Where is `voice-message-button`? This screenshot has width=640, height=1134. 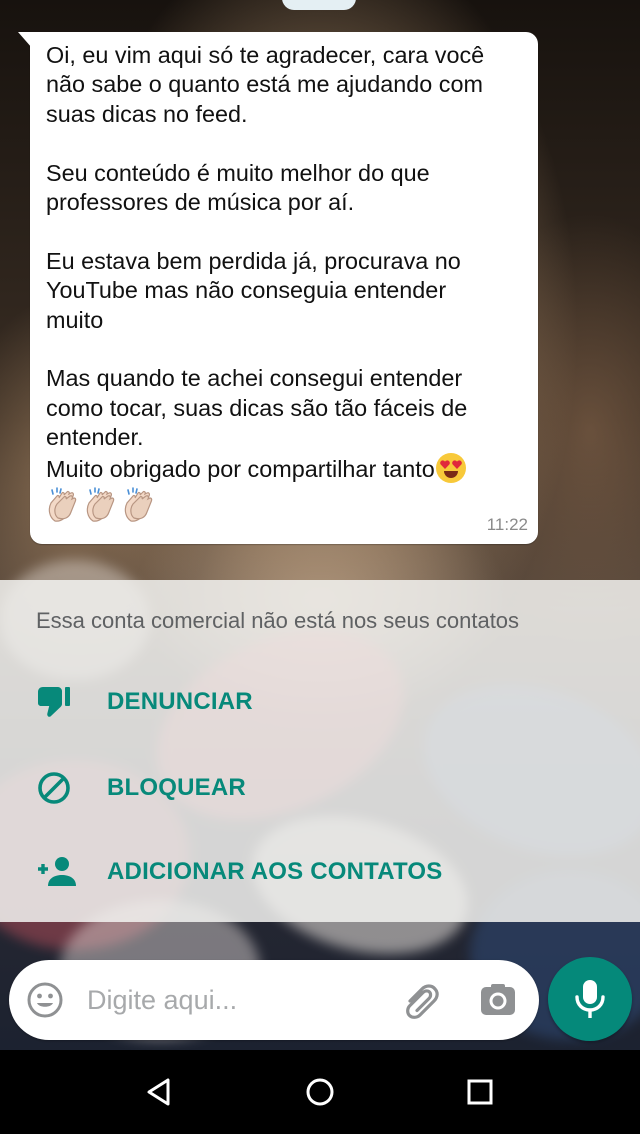
voice-message-button is located at coordinates (590, 999).